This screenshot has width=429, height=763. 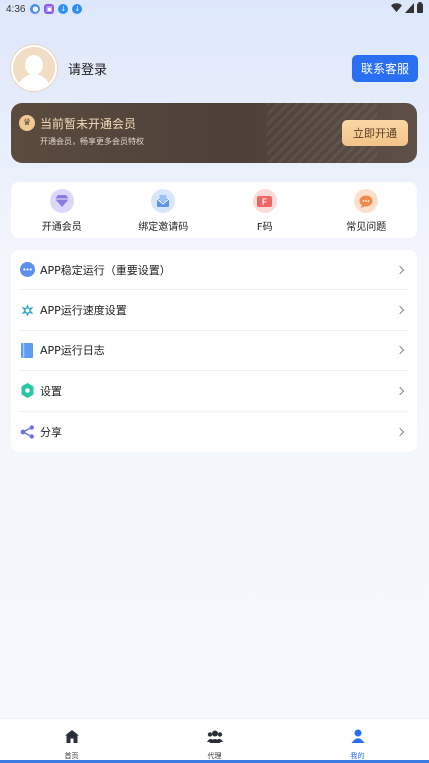 What do you see at coordinates (366, 227) in the screenshot?
I see `quick-label: 常见问题` at bounding box center [366, 227].